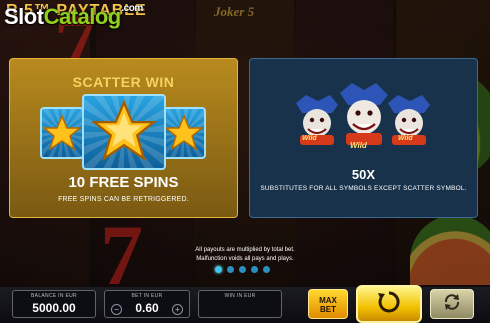 The height and width of the screenshot is (323, 490). What do you see at coordinates (363, 174) in the screenshot?
I see `wild-multiplier: 50X` at bounding box center [363, 174].